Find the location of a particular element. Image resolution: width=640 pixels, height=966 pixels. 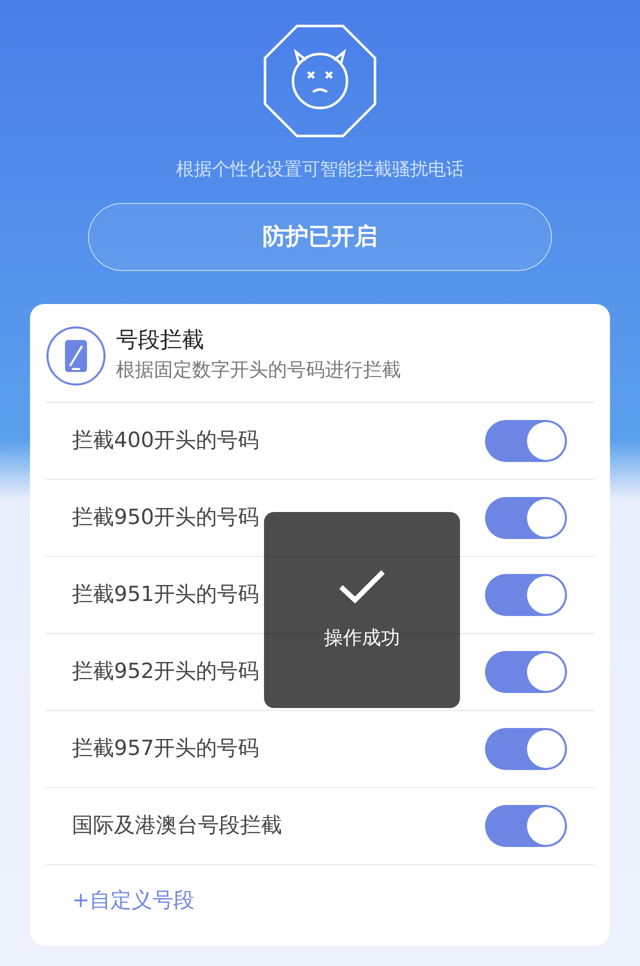

rule-label: 国际及港澳台号段拦截 is located at coordinates (177, 826).